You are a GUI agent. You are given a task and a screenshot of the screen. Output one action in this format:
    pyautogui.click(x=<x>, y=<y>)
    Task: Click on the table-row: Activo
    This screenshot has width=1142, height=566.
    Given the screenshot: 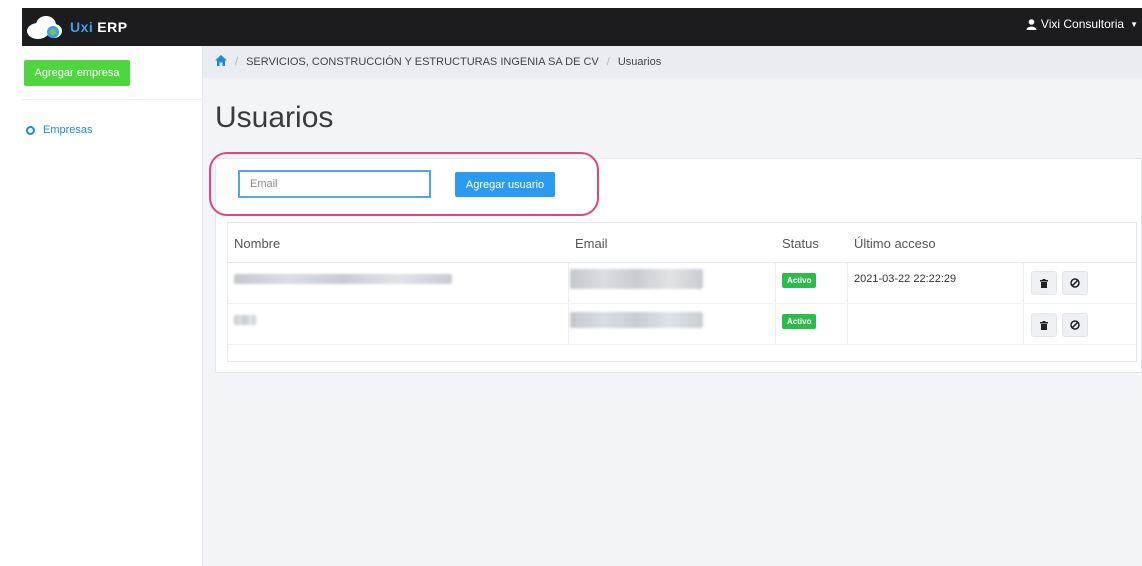 What is the action you would take?
    pyautogui.click(x=682, y=324)
    